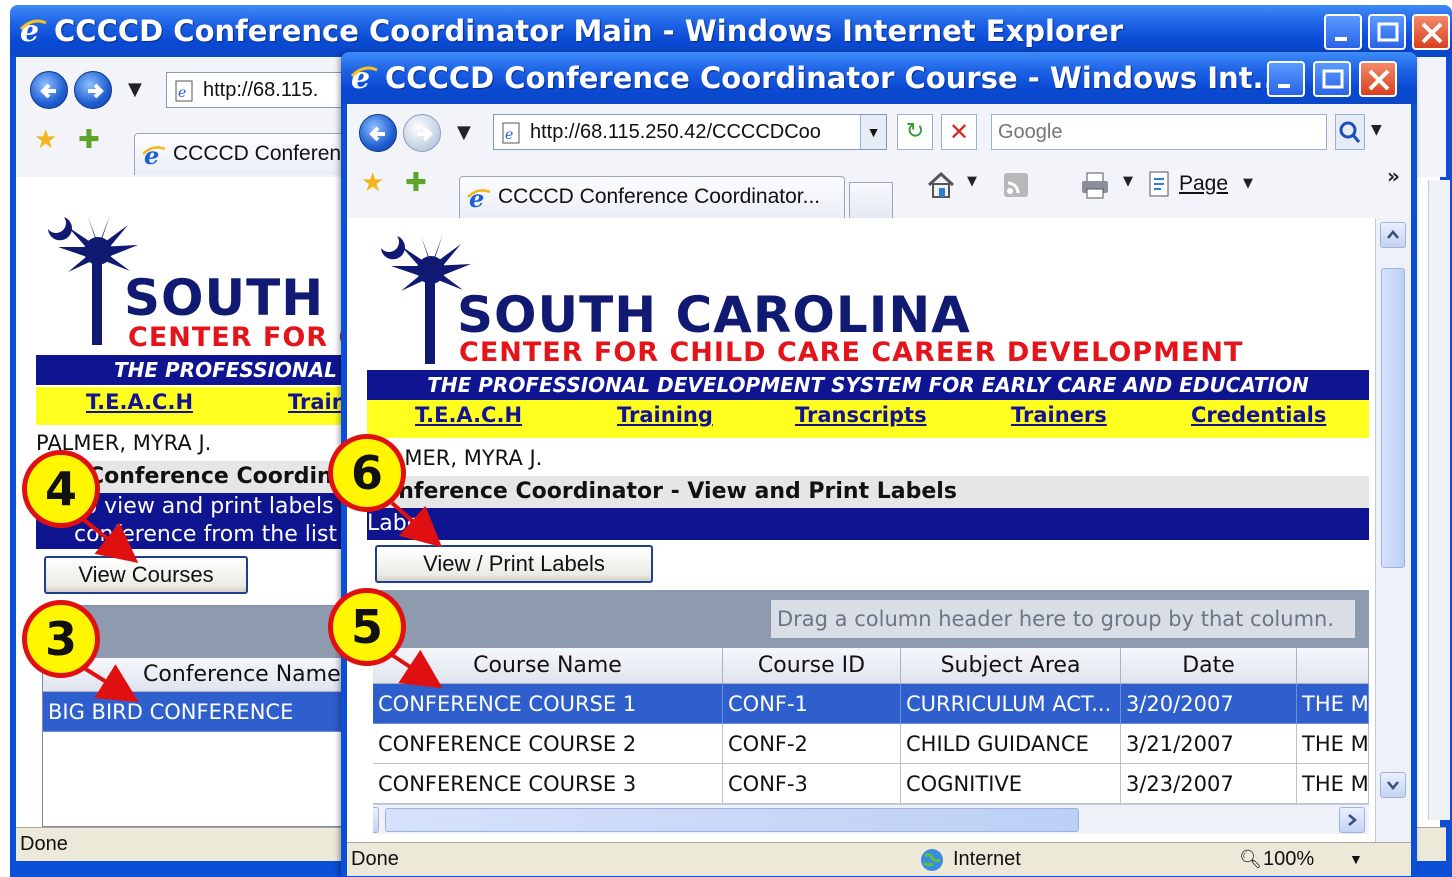 The width and height of the screenshot is (1452, 877). What do you see at coordinates (851, 352) in the screenshot?
I see `front-site-subtitle: CENTER FOR CHILD CARE CAREER DEVELOPMENT` at bounding box center [851, 352].